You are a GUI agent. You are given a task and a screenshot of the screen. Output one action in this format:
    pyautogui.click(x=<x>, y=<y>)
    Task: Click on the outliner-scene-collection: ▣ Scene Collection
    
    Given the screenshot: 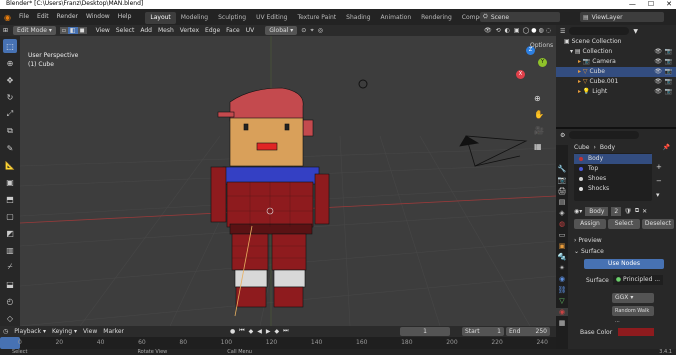 What is the action you would take?
    pyautogui.click(x=616, y=42)
    